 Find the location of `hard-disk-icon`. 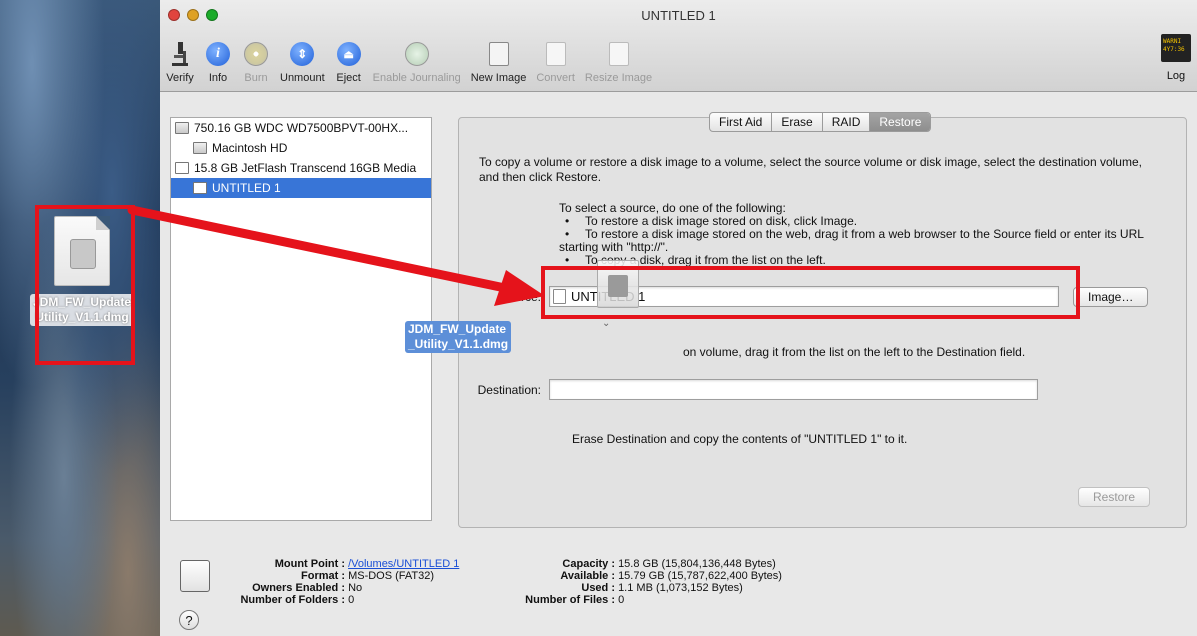

hard-disk-icon is located at coordinates (182, 128).